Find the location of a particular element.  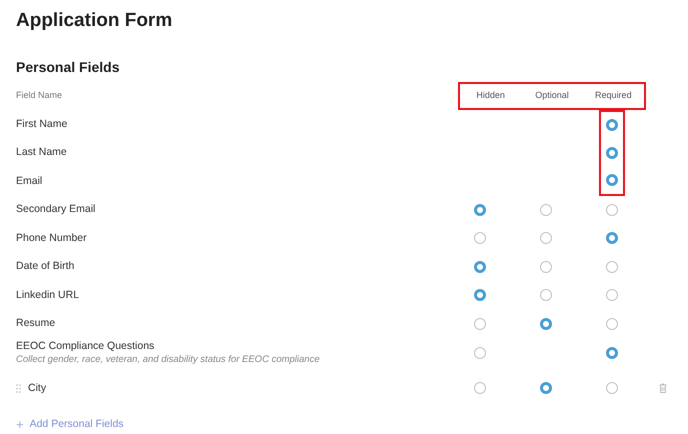

field-description: Collect gender, race, veteran, and disability status for EEOC compliance is located at coordinates (168, 359).